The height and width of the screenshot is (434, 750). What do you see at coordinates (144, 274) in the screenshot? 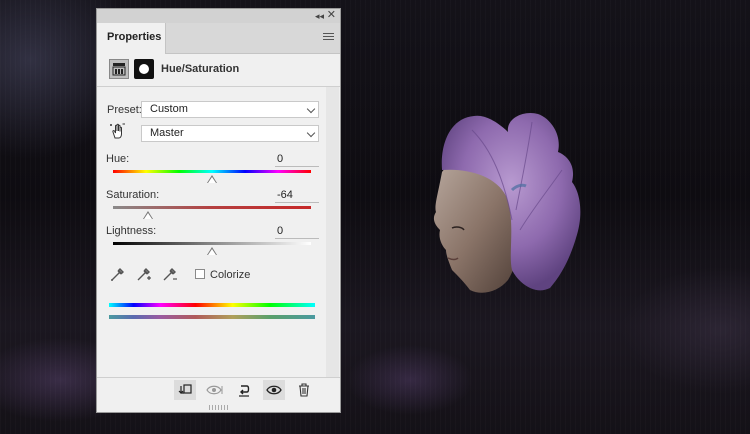
I see `eyedropper-add-icon` at bounding box center [144, 274].